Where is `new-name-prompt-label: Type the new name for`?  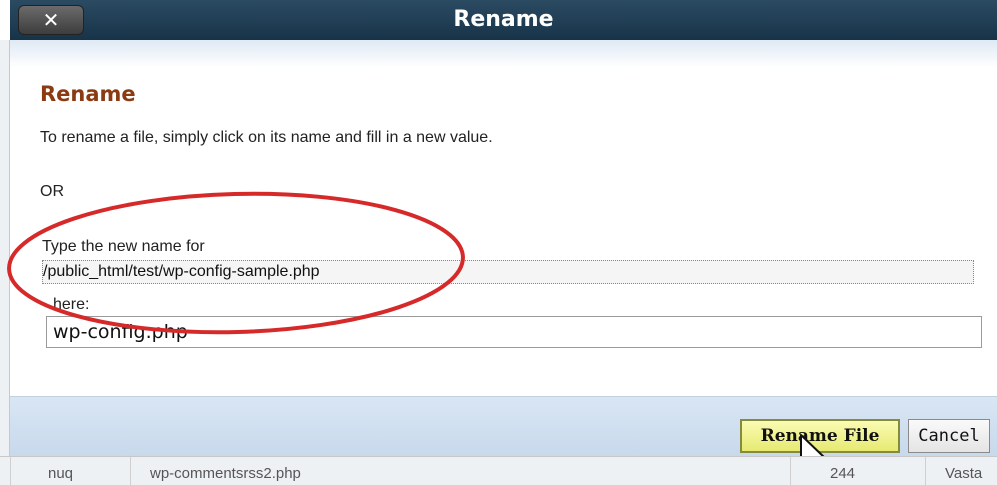 new-name-prompt-label: Type the new name for is located at coordinates (123, 246).